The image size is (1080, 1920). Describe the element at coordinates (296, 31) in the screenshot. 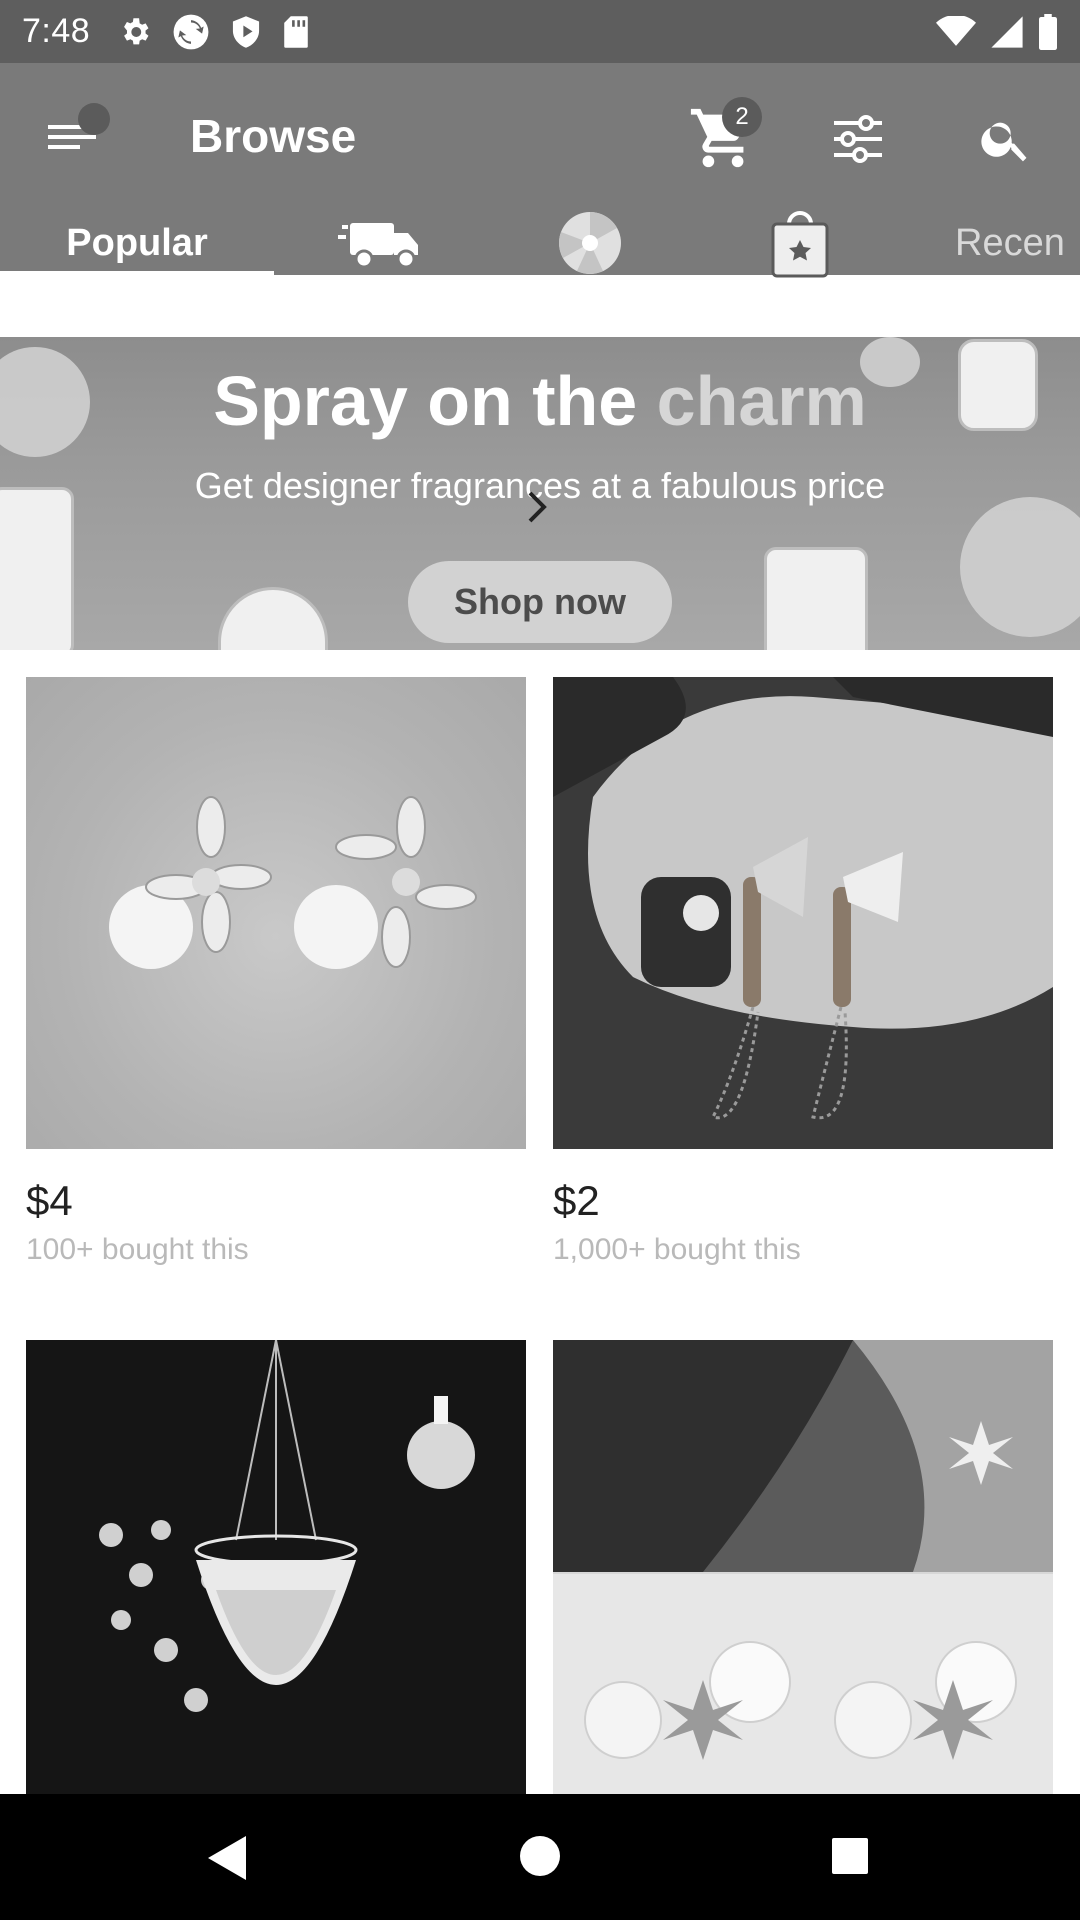

I see `sd-card-icon` at that location.